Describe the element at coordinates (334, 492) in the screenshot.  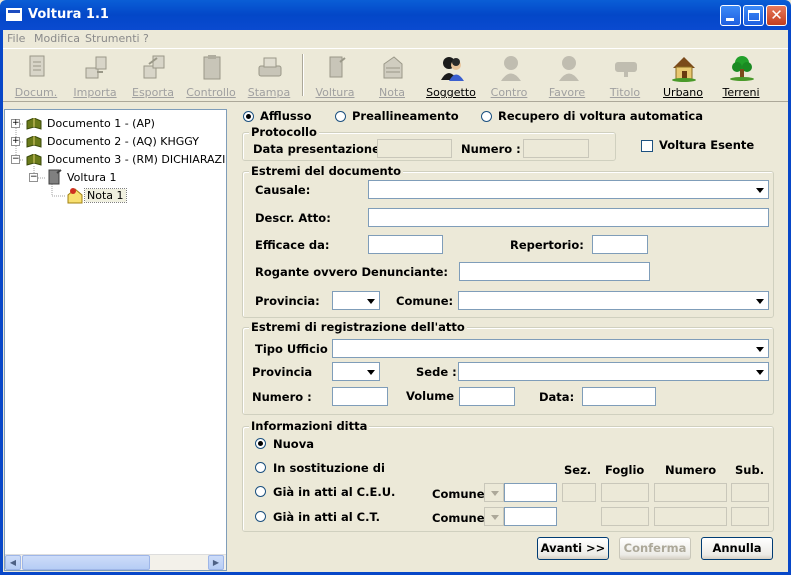
I see `radio-ceu-label: Già in atti al C.E.U.` at that location.